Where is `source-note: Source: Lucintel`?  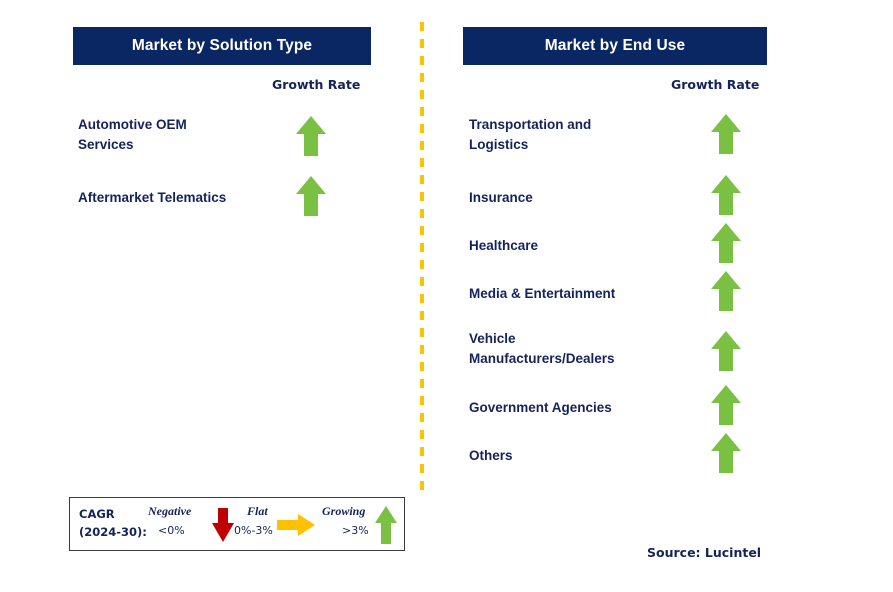 source-note: Source: Lucintel is located at coordinates (704, 552).